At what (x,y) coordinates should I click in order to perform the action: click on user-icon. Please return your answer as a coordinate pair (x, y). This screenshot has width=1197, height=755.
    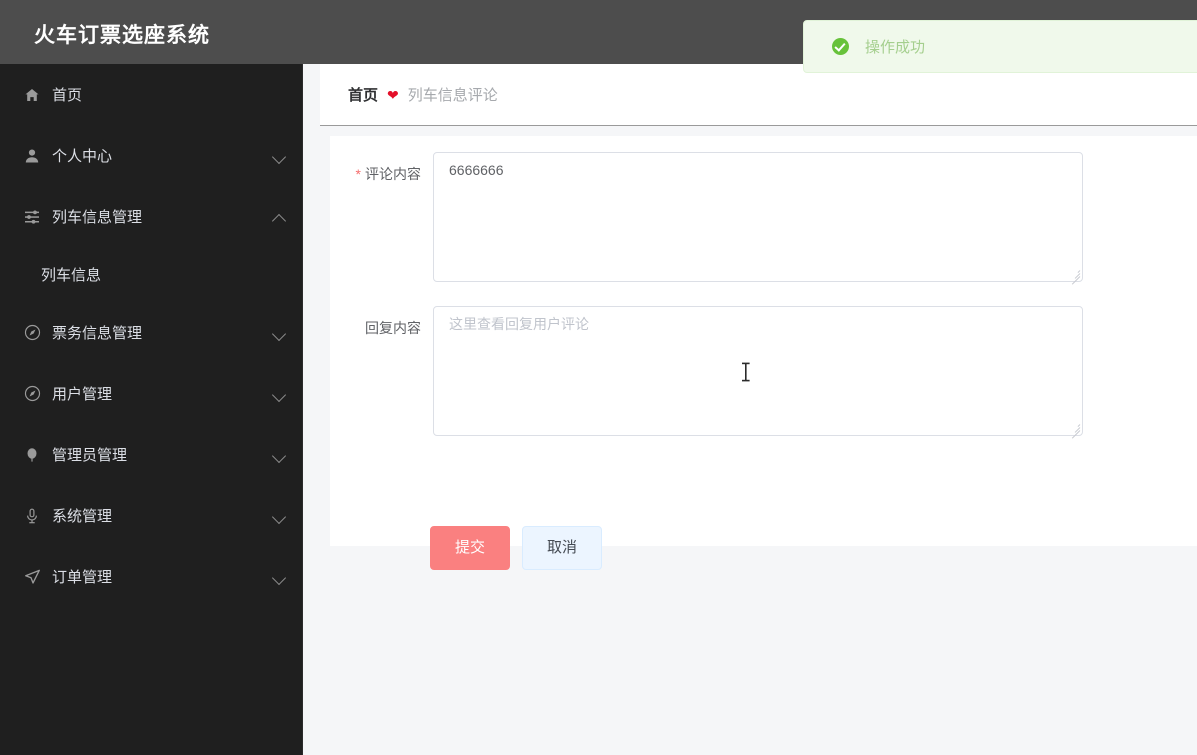
    Looking at the image, I should click on (32, 156).